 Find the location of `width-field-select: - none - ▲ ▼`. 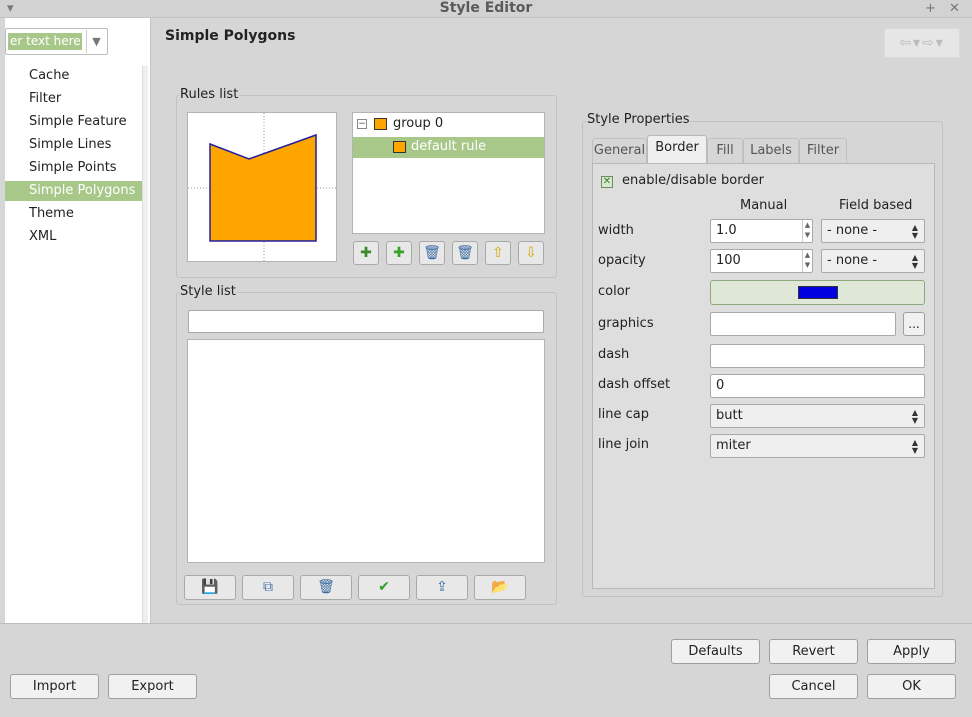

width-field-select: - none - ▲ ▼ is located at coordinates (873, 231).